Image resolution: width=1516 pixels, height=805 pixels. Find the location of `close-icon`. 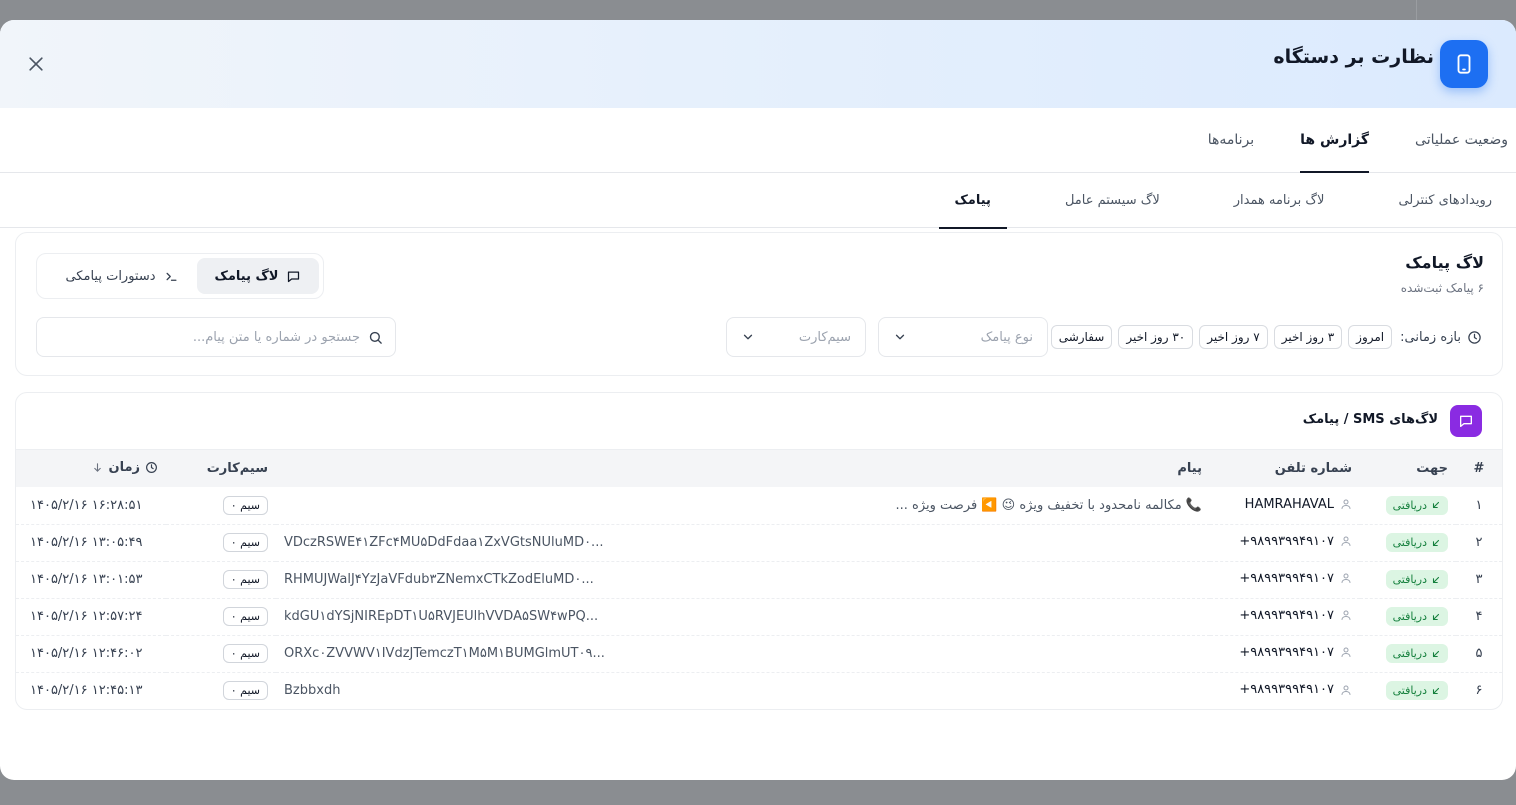

close-icon is located at coordinates (36, 64).